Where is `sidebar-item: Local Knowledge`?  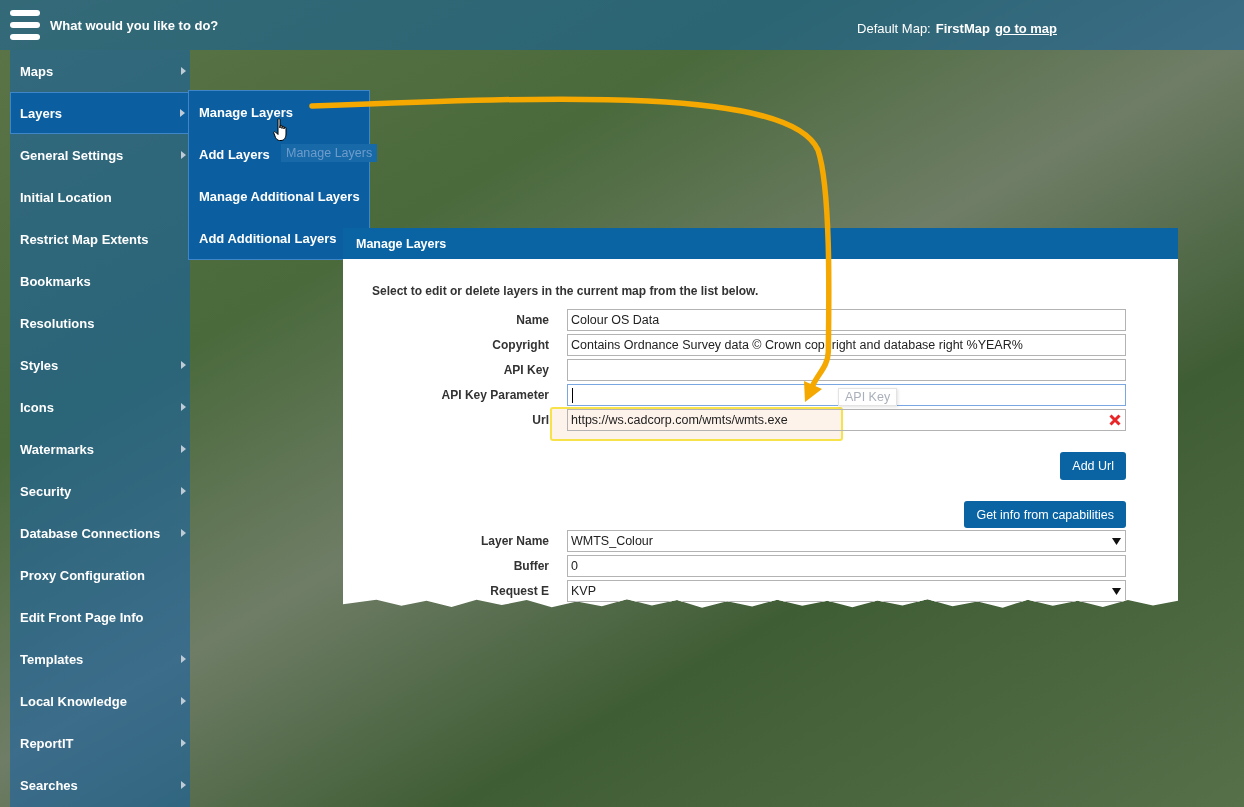
sidebar-item: Local Knowledge is located at coordinates (100, 701).